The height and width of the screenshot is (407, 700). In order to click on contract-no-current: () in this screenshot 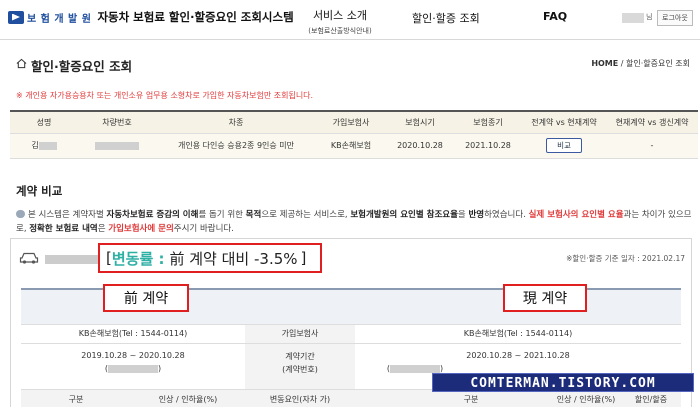, I will do `click(415, 368)`.